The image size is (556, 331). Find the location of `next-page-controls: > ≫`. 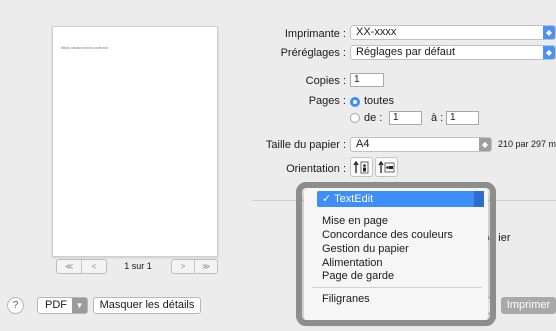

next-page-controls: > ≫ is located at coordinates (194, 266).